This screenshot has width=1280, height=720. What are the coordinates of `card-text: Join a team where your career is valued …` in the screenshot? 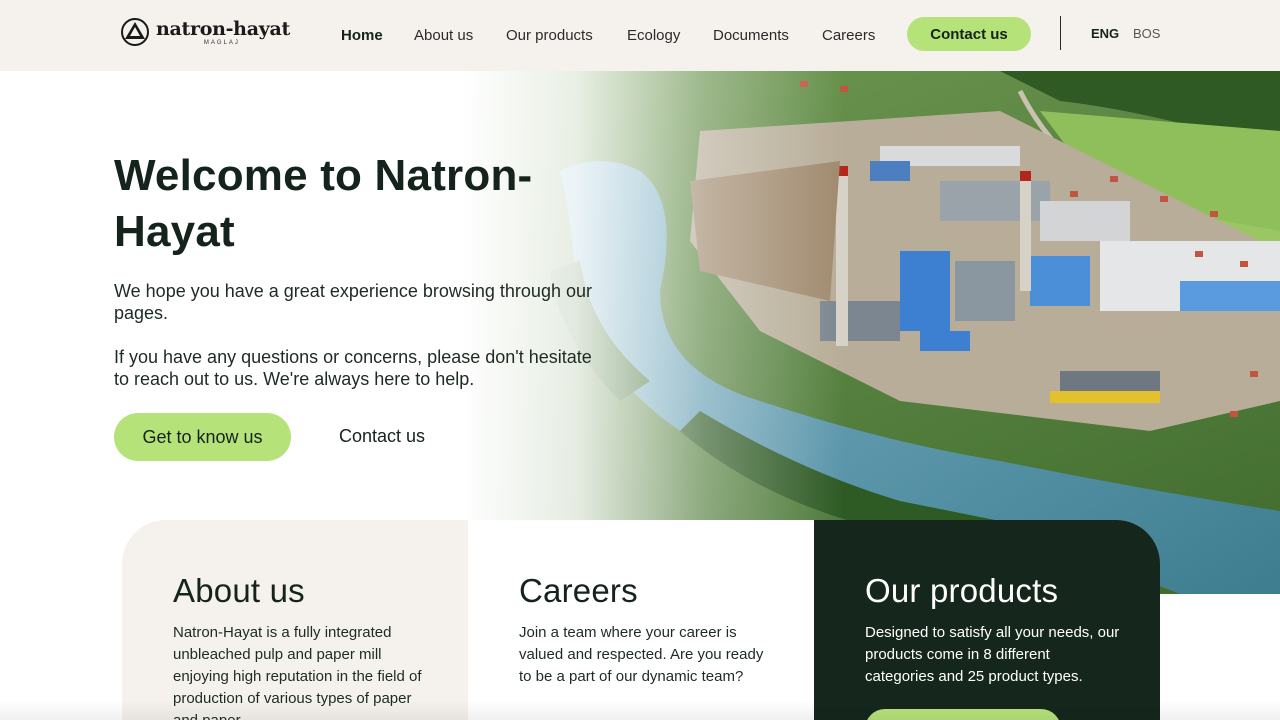 It's located at (641, 654).